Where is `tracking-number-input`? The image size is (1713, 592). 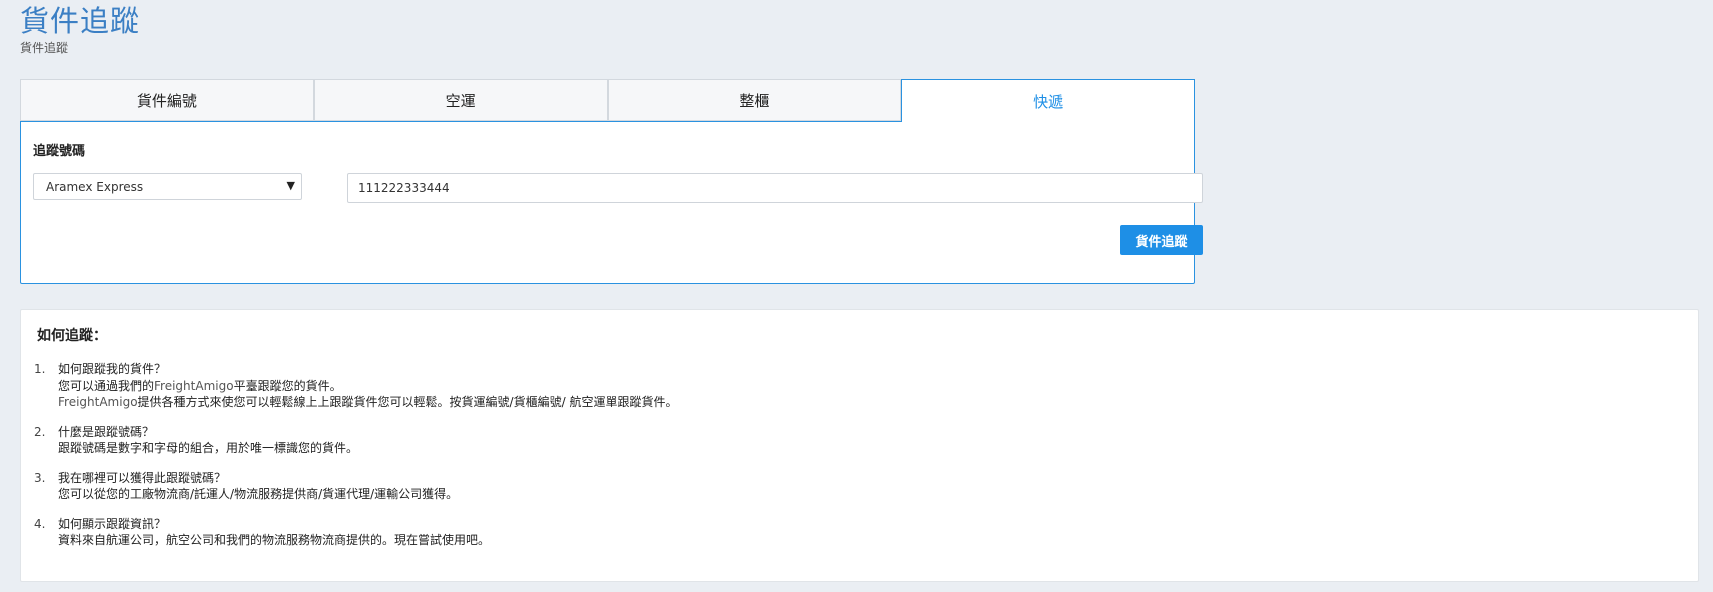
tracking-number-input is located at coordinates (775, 188).